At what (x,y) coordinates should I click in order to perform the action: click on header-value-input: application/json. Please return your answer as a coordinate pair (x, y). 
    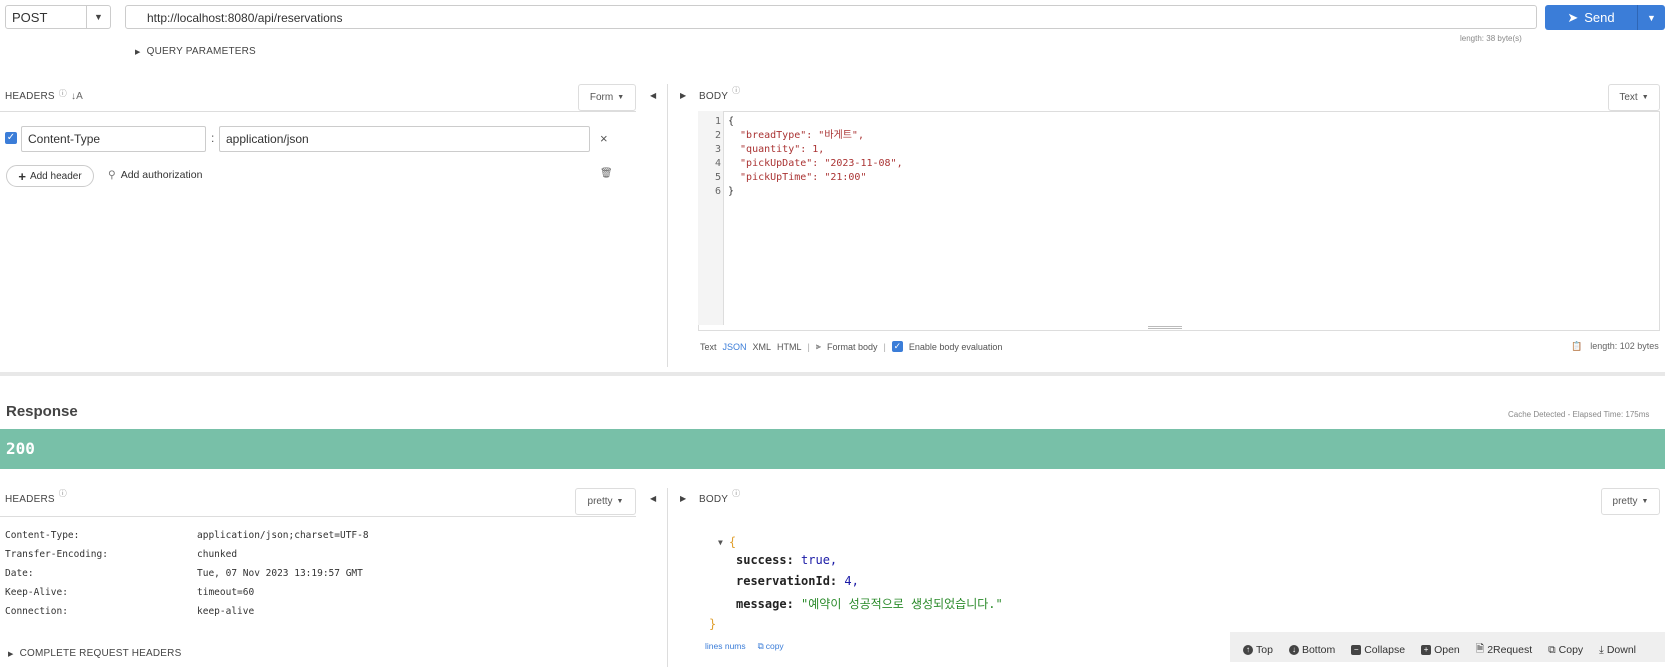
    Looking at the image, I should click on (404, 139).